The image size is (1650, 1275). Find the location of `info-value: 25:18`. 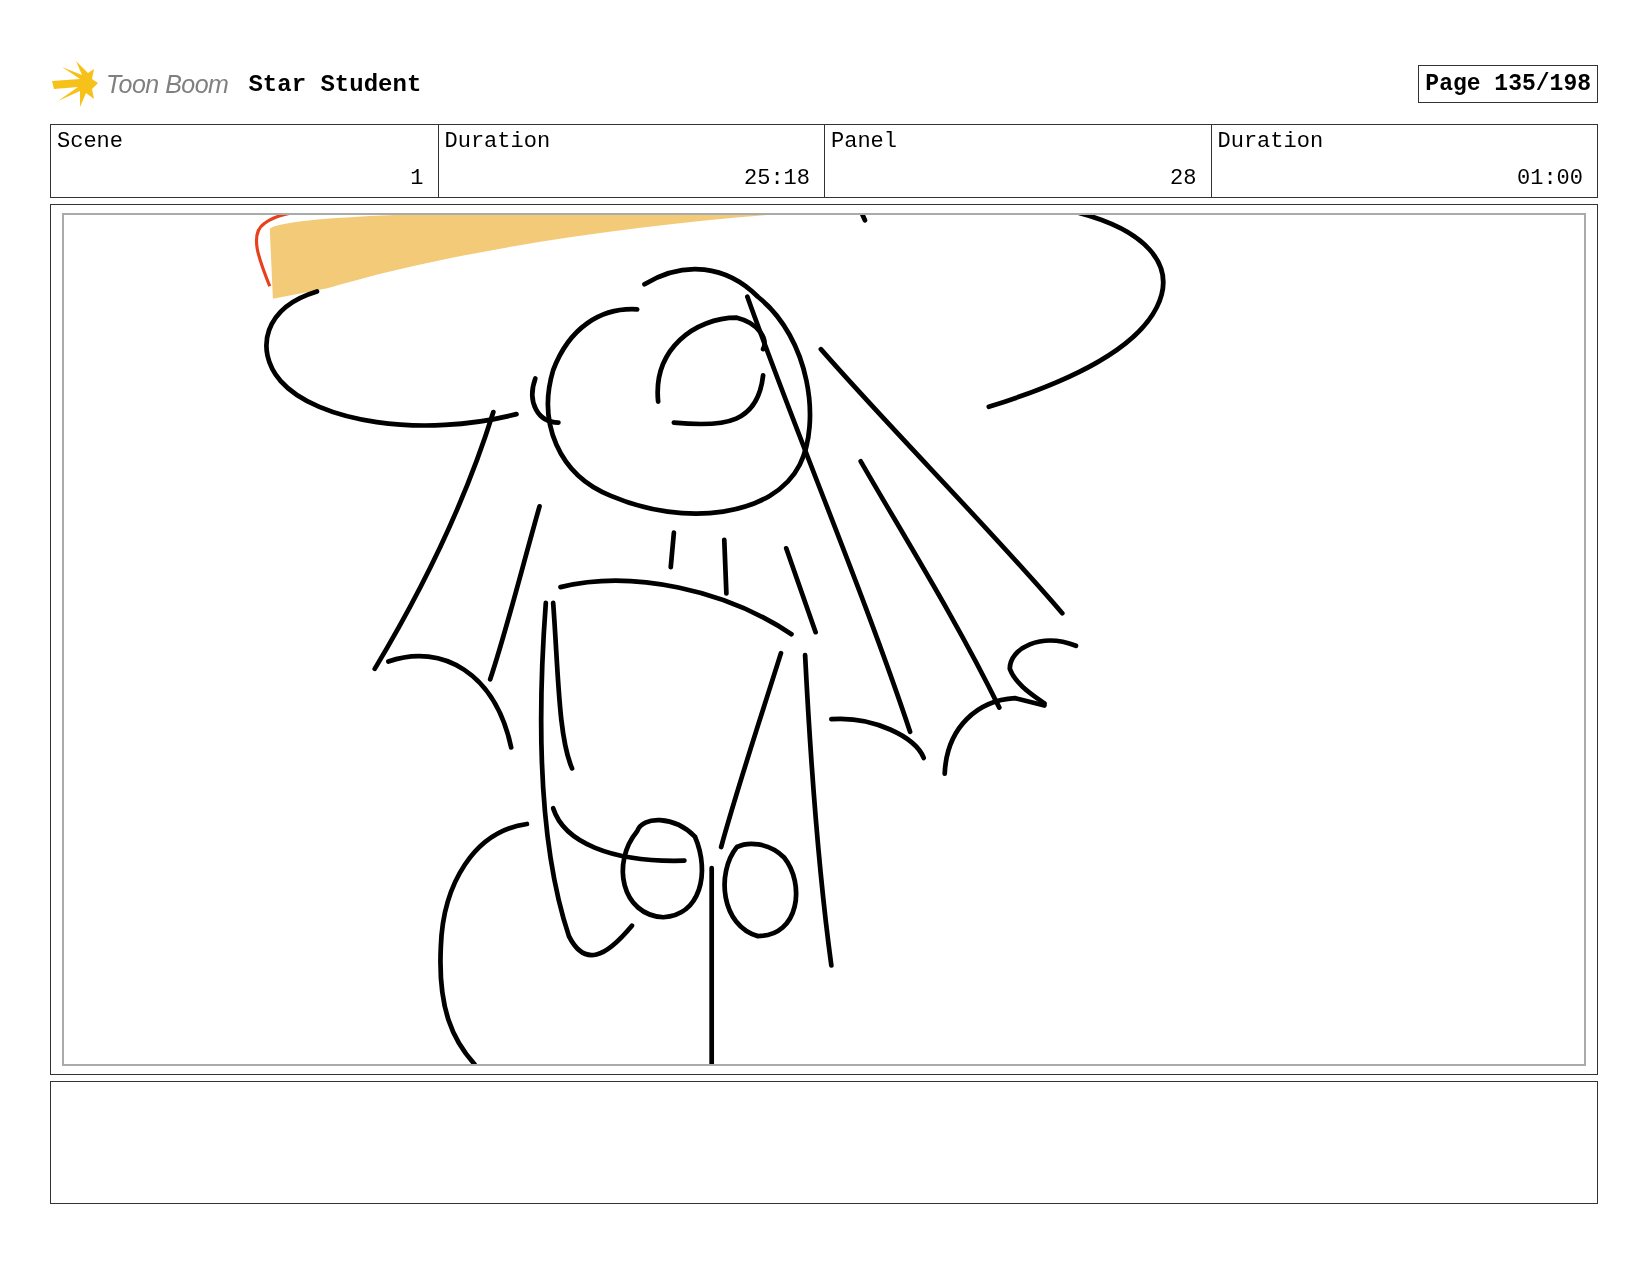

info-value: 25:18 is located at coordinates (777, 178).